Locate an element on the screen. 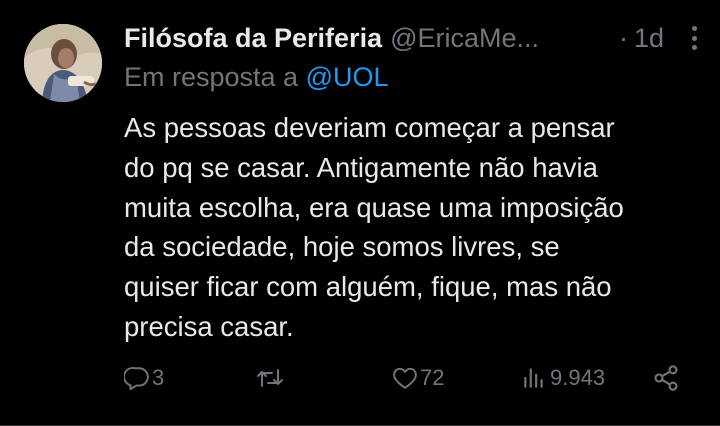  views-button: 9.943 is located at coordinates (562, 378).